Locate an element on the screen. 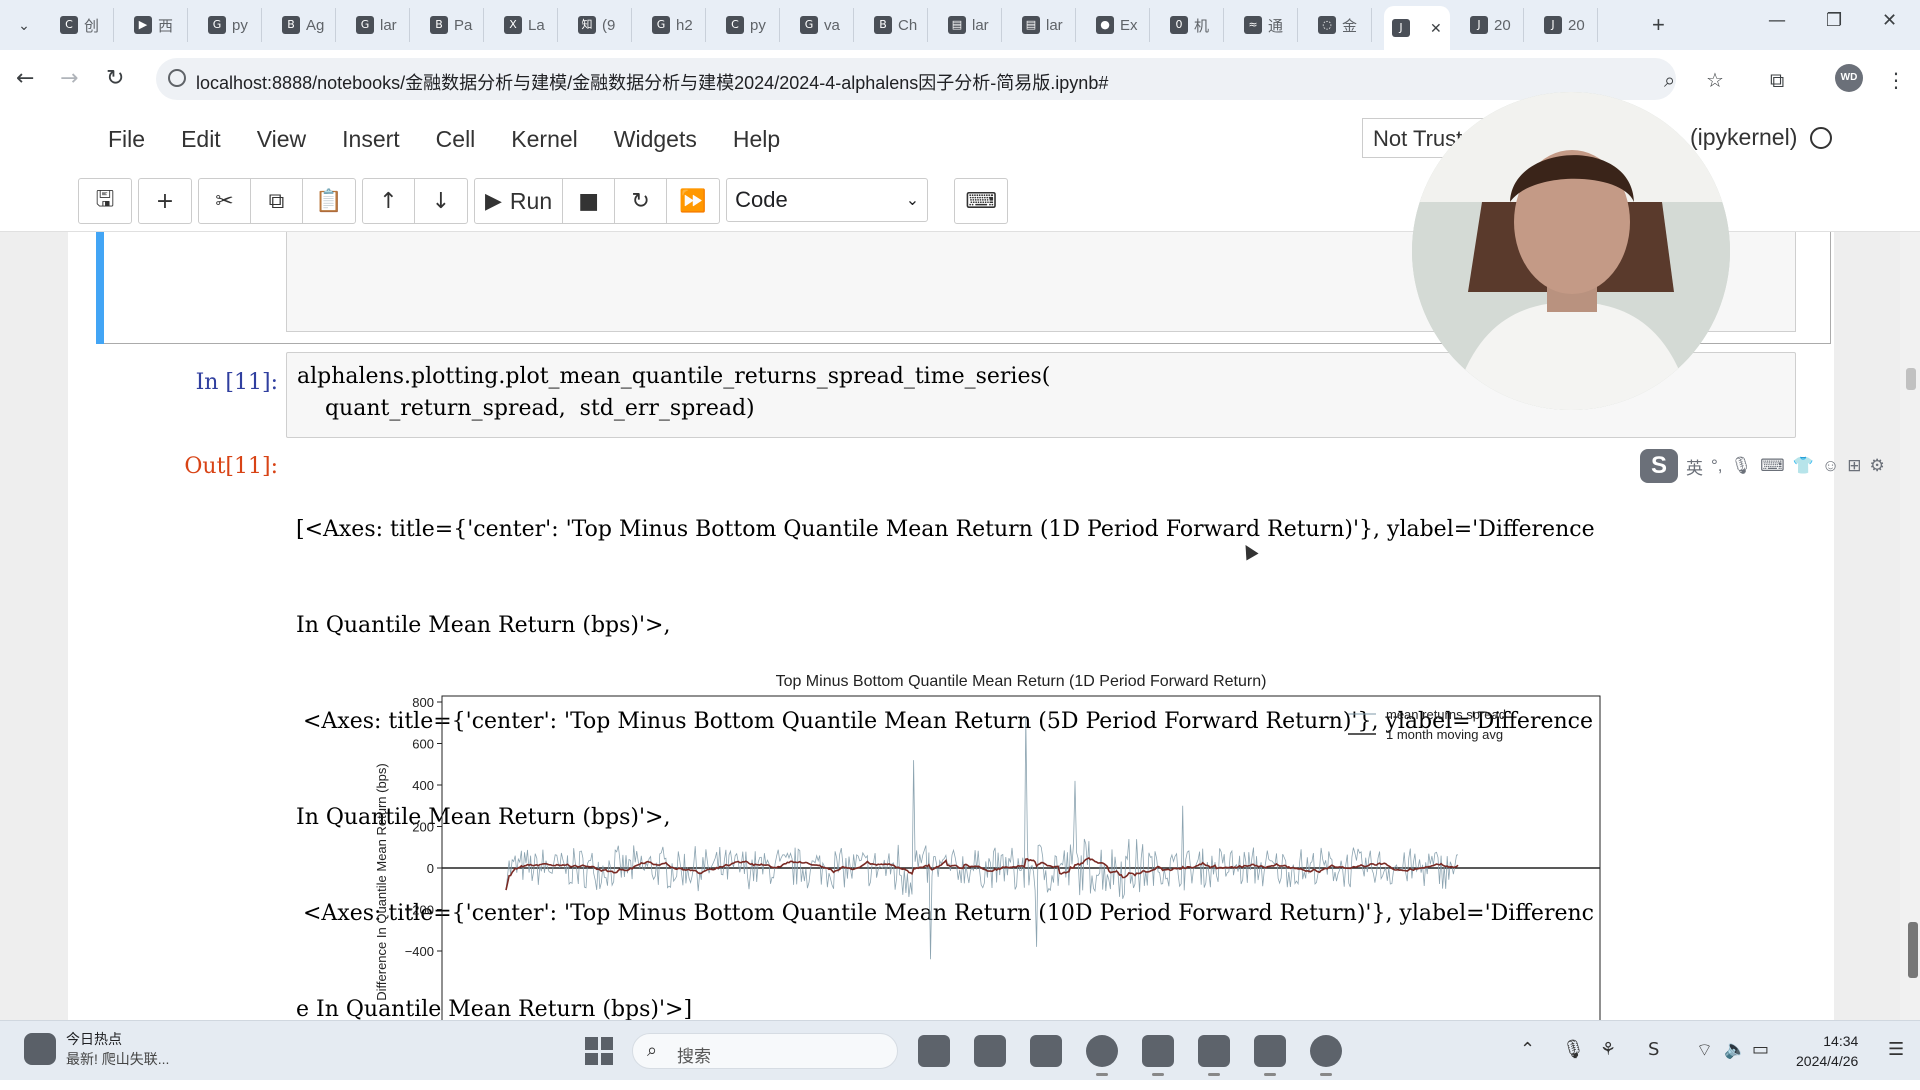  browser-tab: B Ag is located at coordinates (305, 25).